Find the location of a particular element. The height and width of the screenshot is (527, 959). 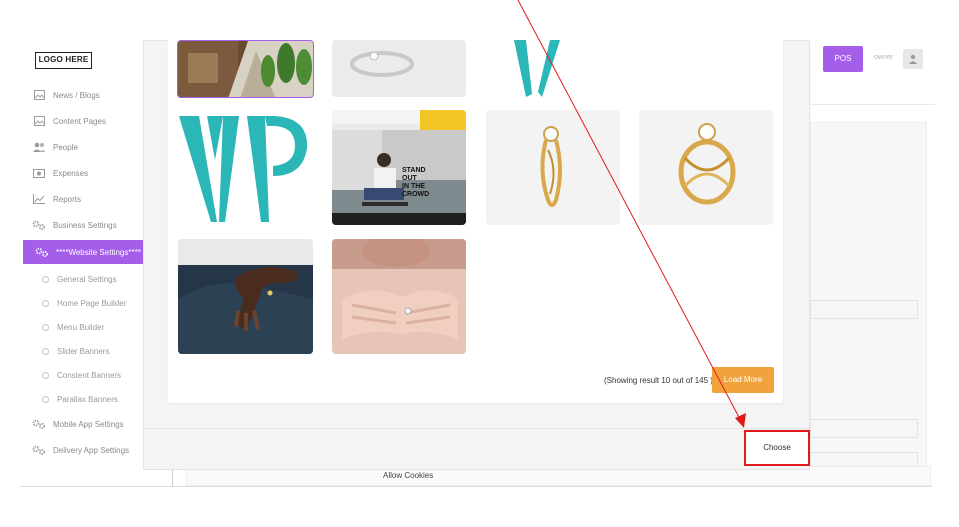

scroll-track is located at coordinates (476, 486).